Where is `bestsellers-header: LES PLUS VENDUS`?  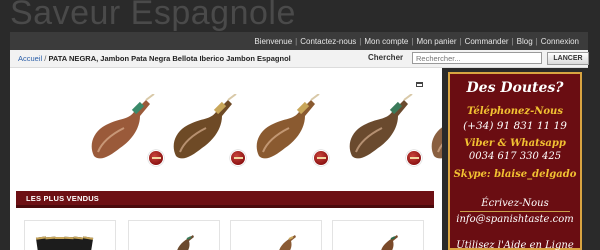
bestsellers-header: LES PLUS VENDUS is located at coordinates (225, 199).